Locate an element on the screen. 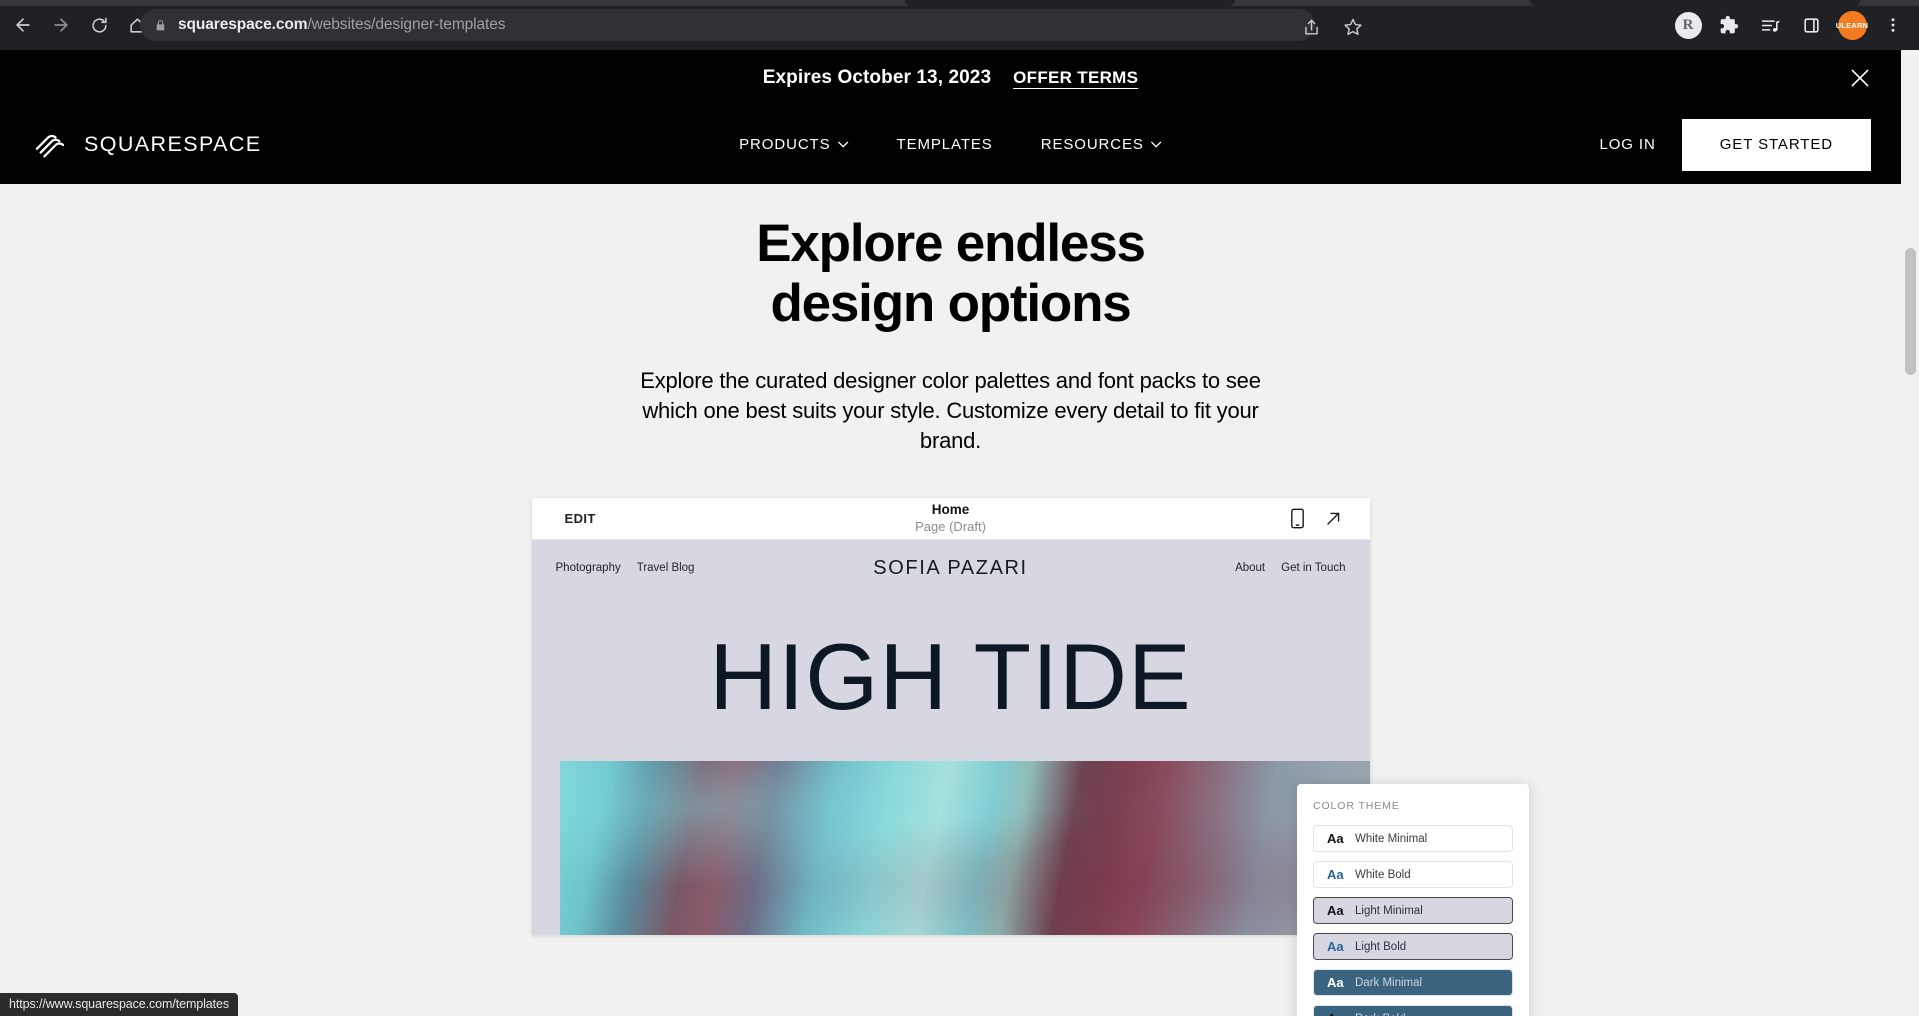  edit-button: EDIT is located at coordinates (580, 518).